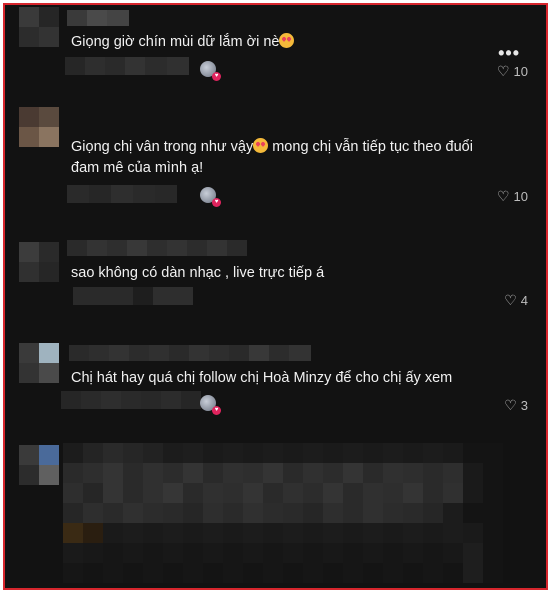 Image resolution: width=551 pixels, height=593 pixels. Describe the element at coordinates (273, 42) in the screenshot. I see `comment-text: Giọng giờ chín mùi dữ lắm ời nè` at that location.